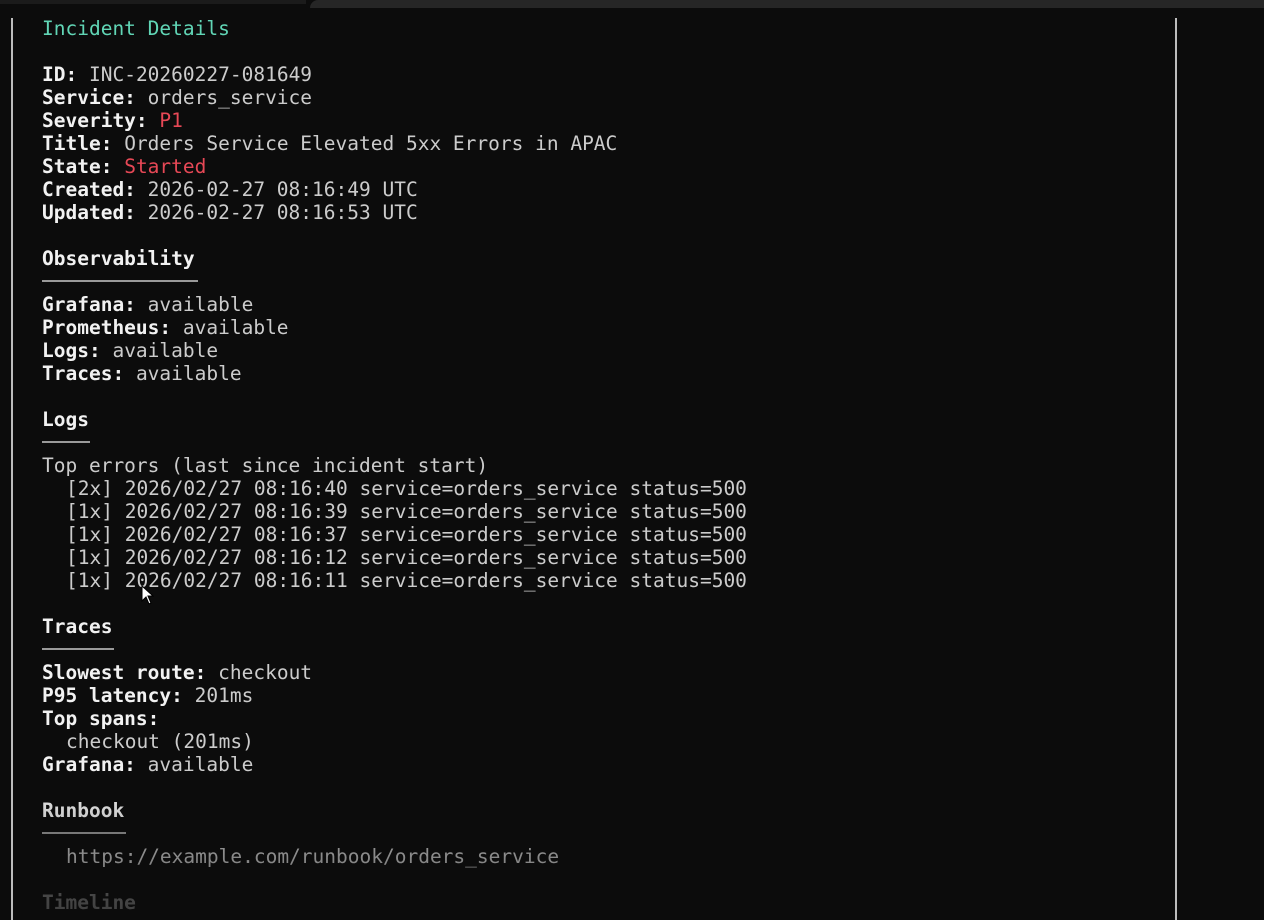  Describe the element at coordinates (148, 595) in the screenshot. I see `mouse-pointer-icon` at that location.